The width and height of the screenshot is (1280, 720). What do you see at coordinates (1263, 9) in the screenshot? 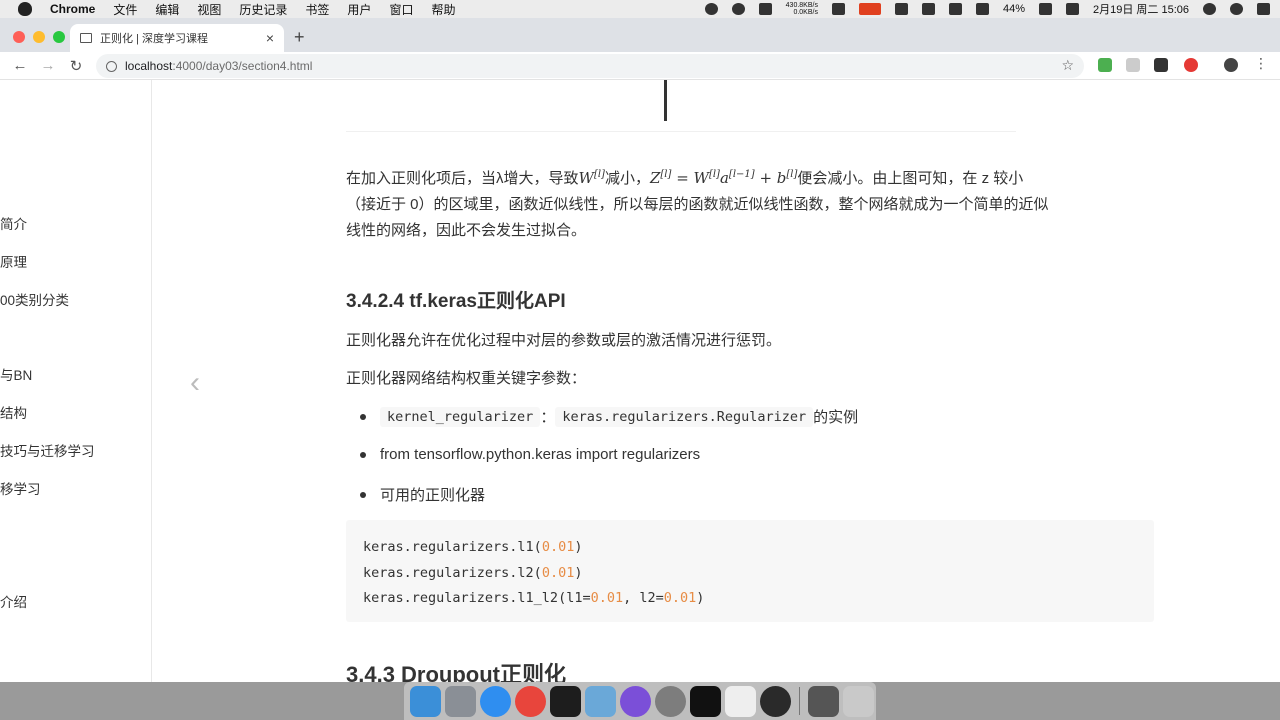
I see `notification-center-icon` at bounding box center [1263, 9].